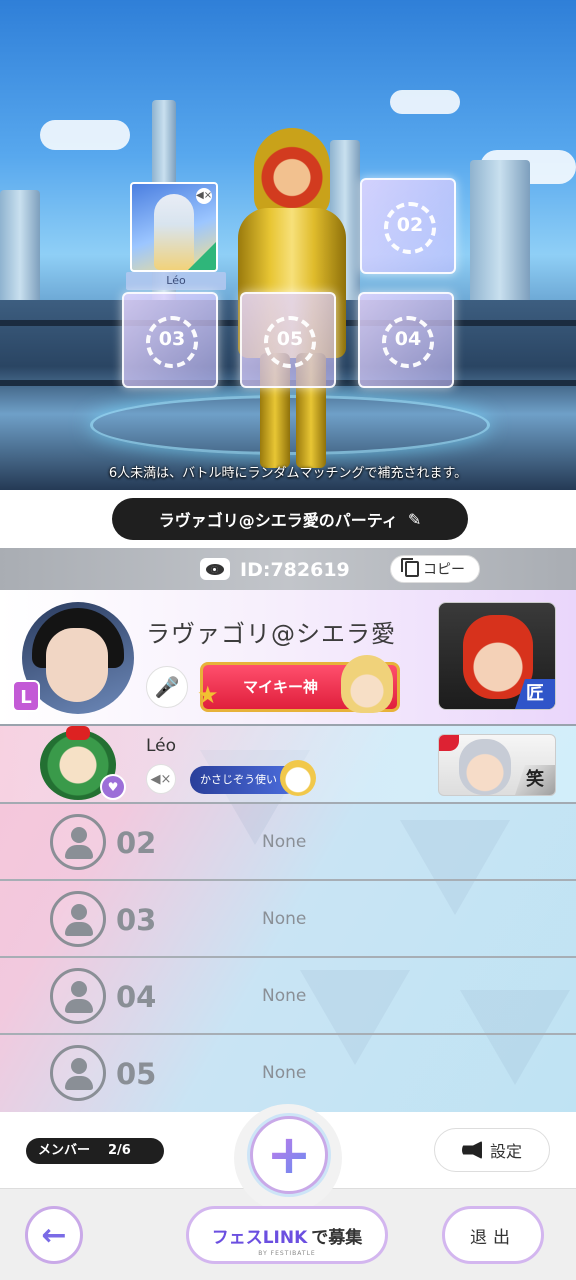  What do you see at coordinates (161, 746) in the screenshot?
I see `member-name: Léo` at bounding box center [161, 746].